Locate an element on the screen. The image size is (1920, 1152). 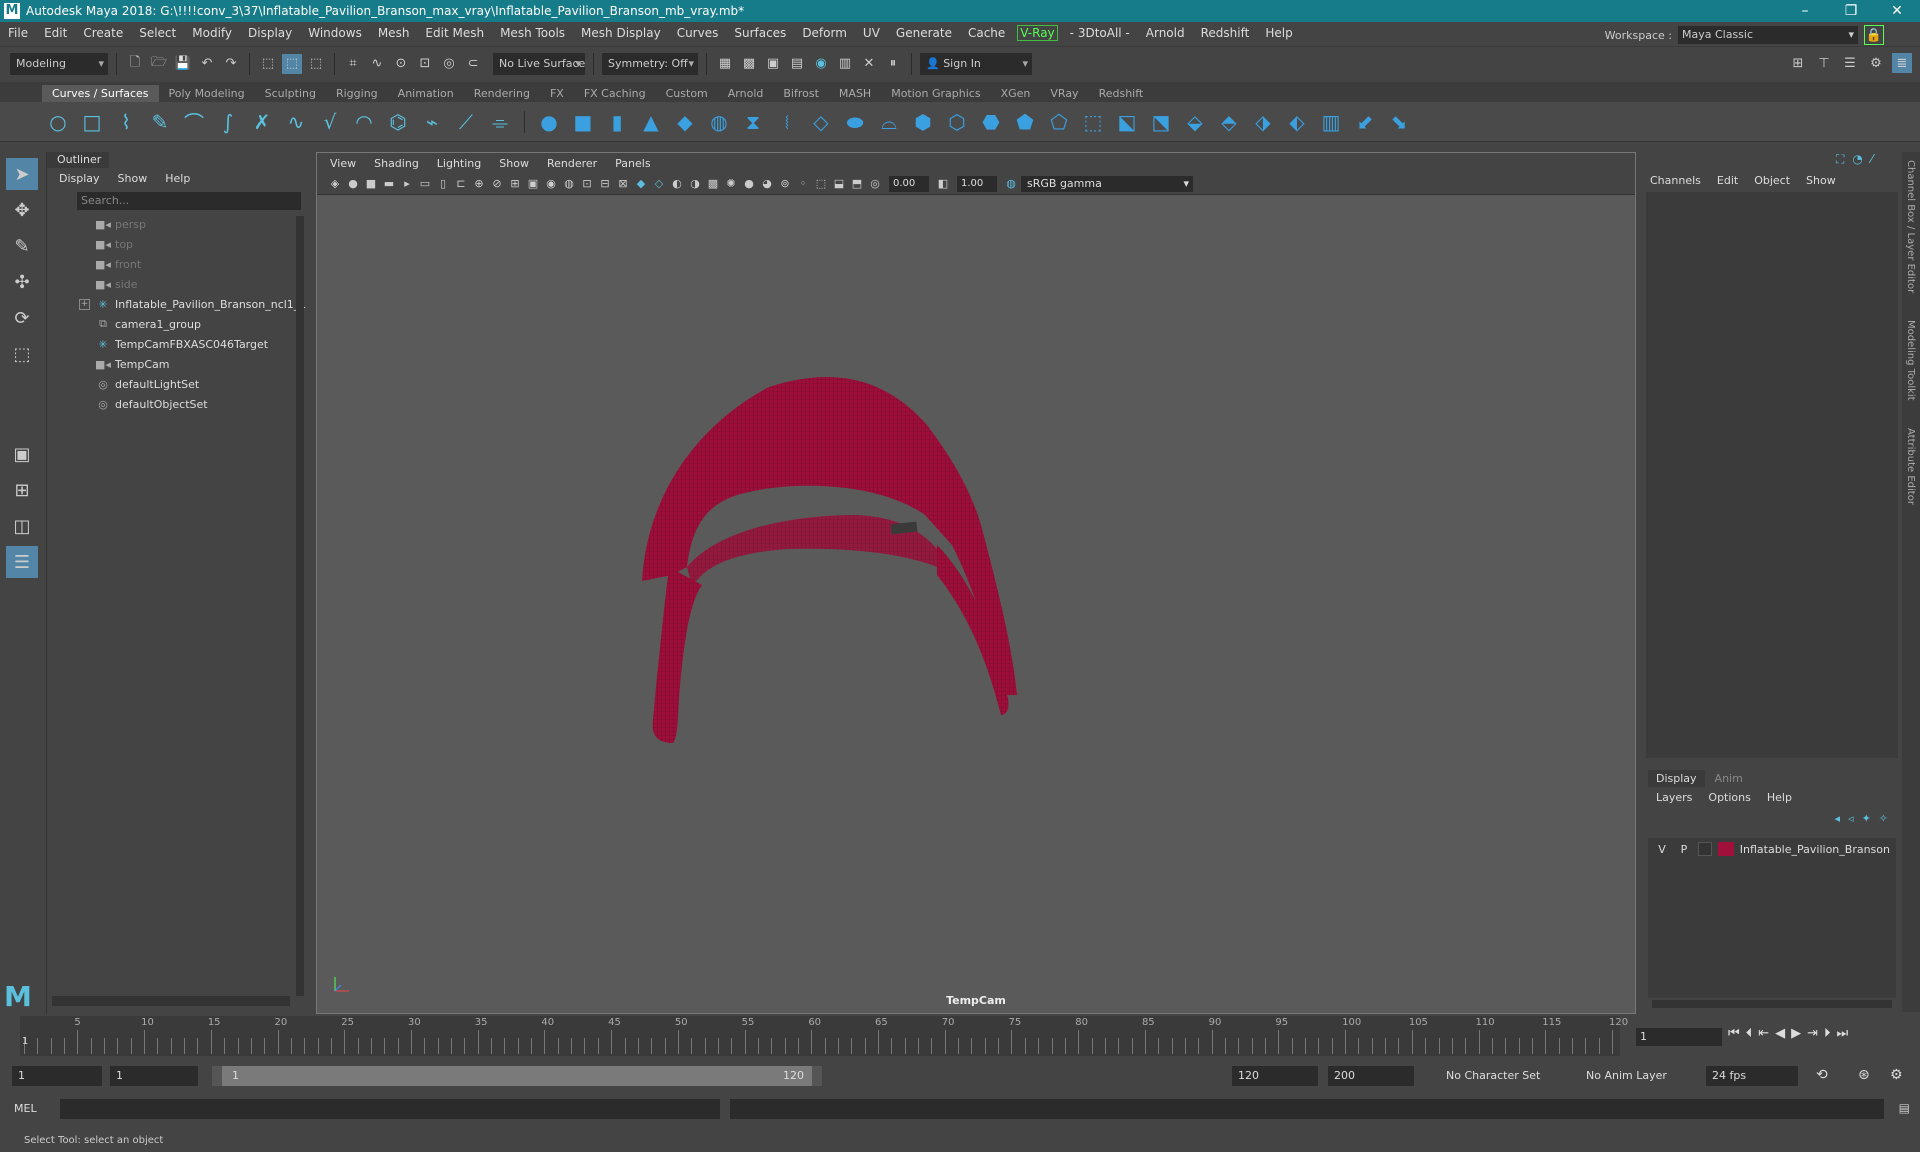
menu-set-dropdown: Modeling is located at coordinates (59, 63).